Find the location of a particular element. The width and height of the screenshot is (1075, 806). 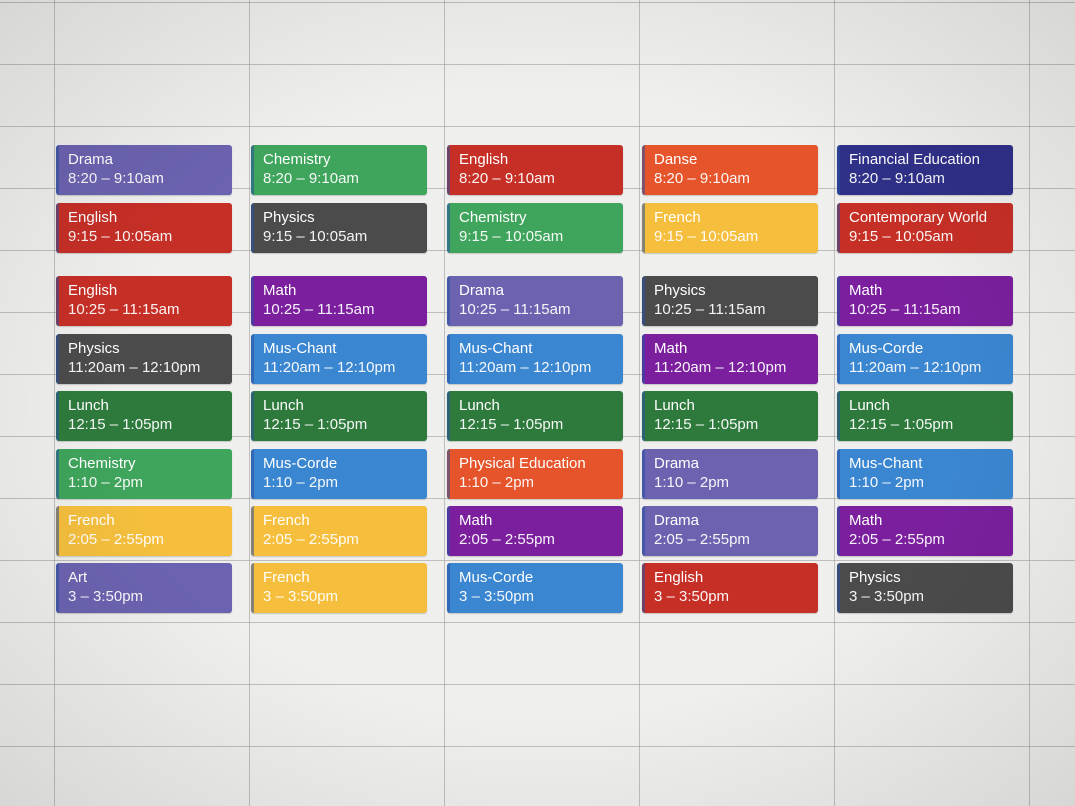

calendar-event: French 9:15 – 10:05am is located at coordinates (730, 228).